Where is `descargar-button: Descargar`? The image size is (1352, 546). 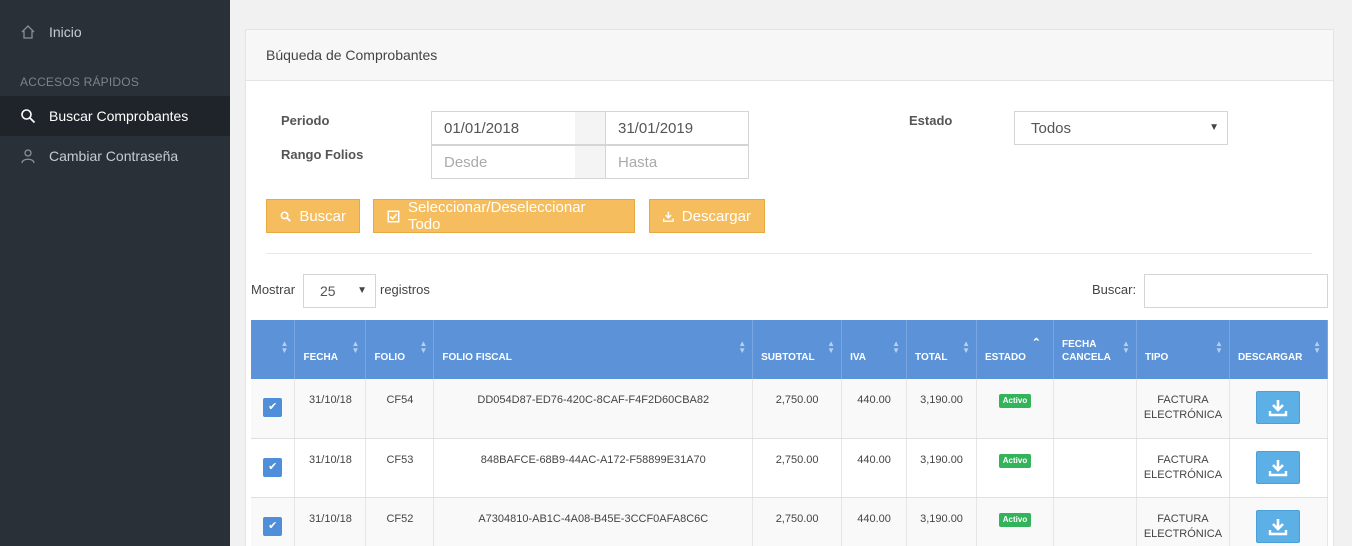 descargar-button: Descargar is located at coordinates (707, 216).